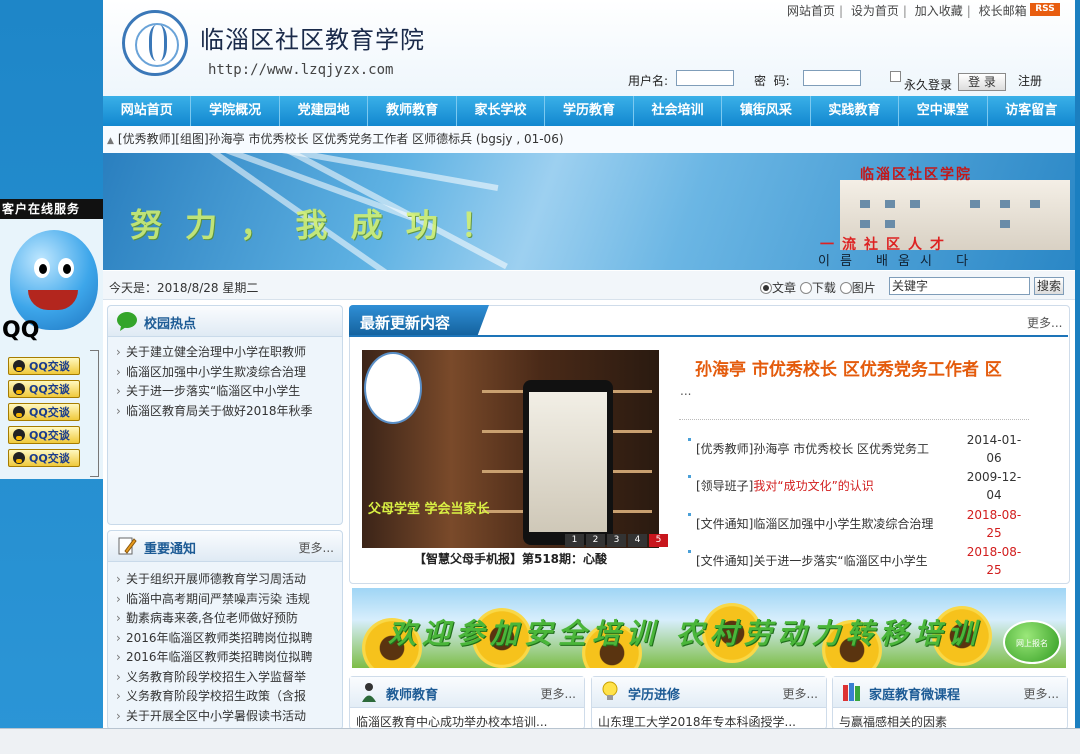 Image resolution: width=1080 pixels, height=754 pixels. What do you see at coordinates (110, 141) in the screenshot?
I see `triangle-up-icon: ▲` at bounding box center [110, 141].